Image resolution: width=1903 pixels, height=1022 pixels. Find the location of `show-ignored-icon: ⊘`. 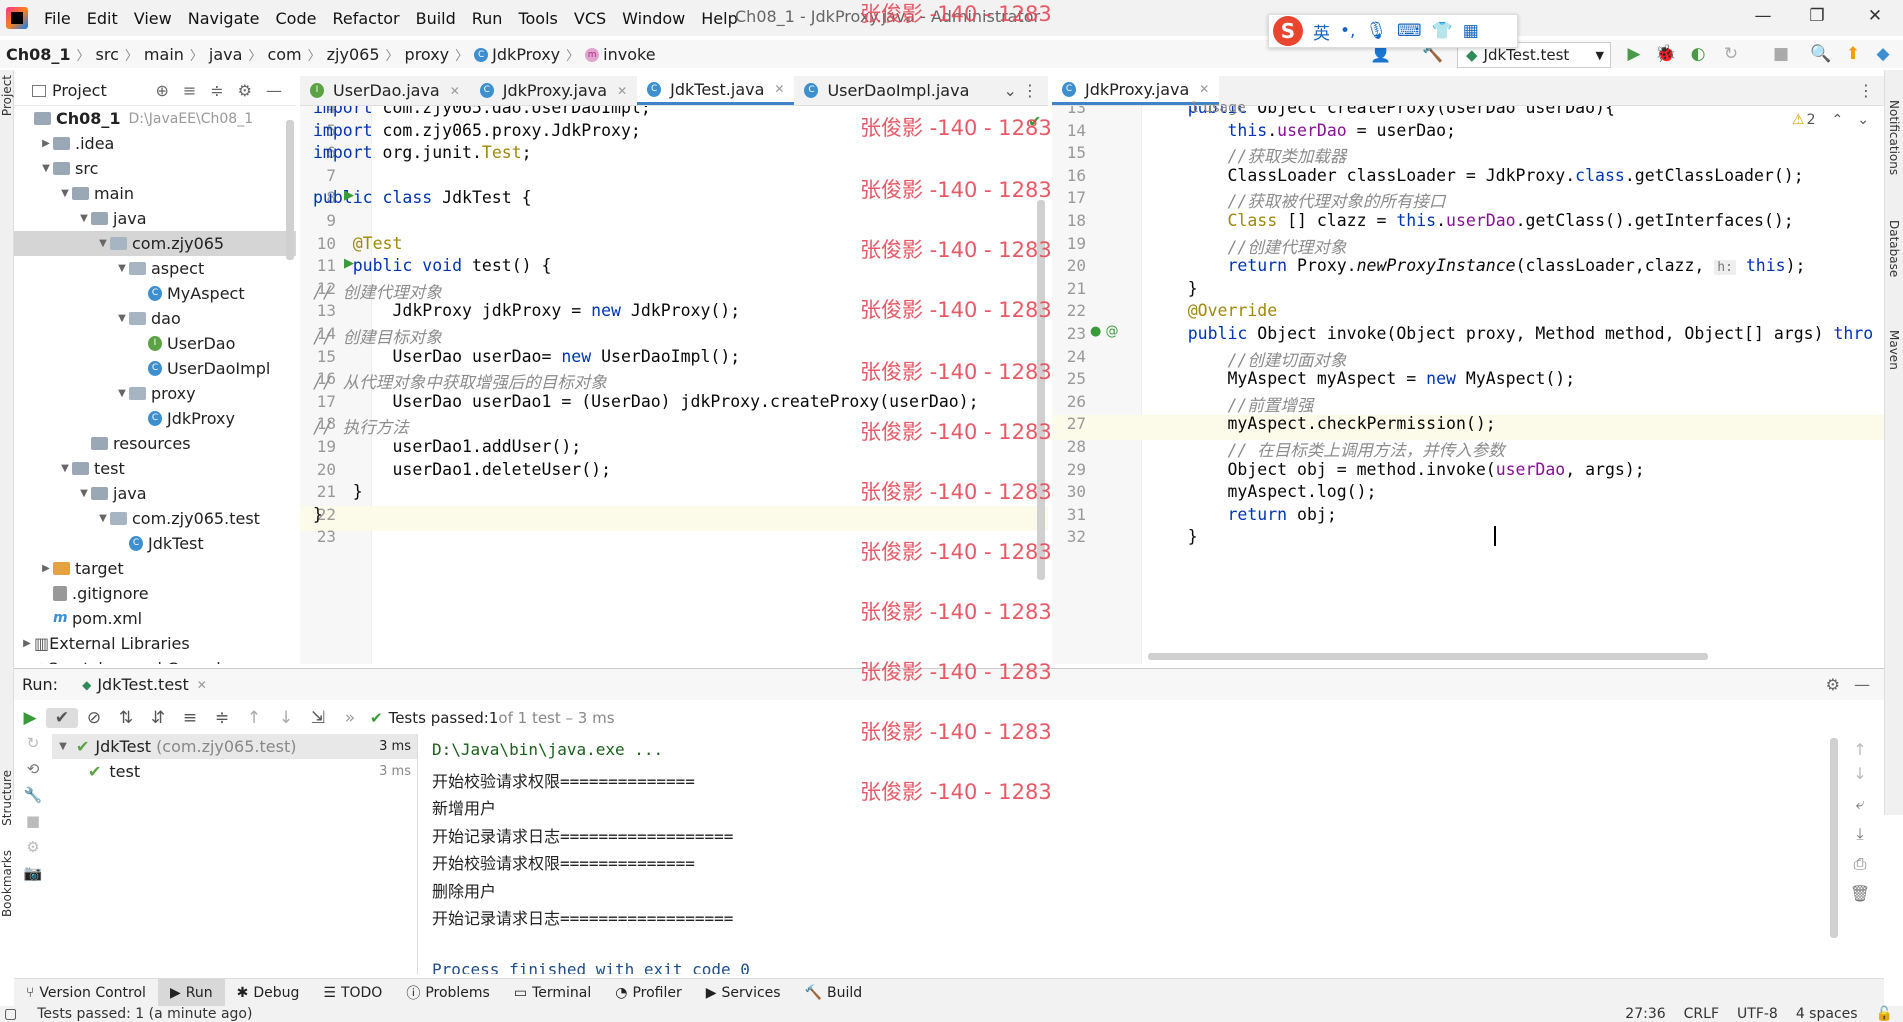

show-ignored-icon: ⊘ is located at coordinates (94, 718).